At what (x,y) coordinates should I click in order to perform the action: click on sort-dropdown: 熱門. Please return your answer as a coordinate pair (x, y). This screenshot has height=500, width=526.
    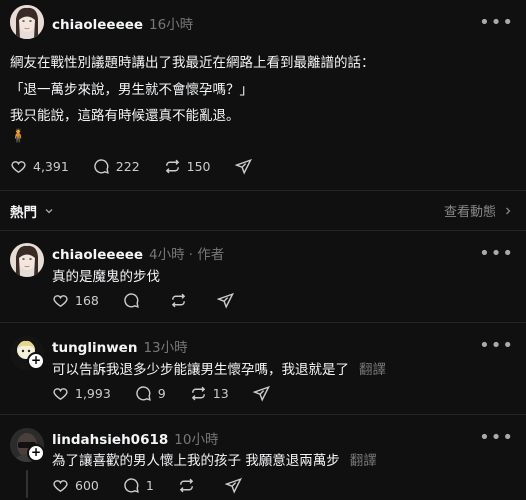
    Looking at the image, I should click on (32, 211).